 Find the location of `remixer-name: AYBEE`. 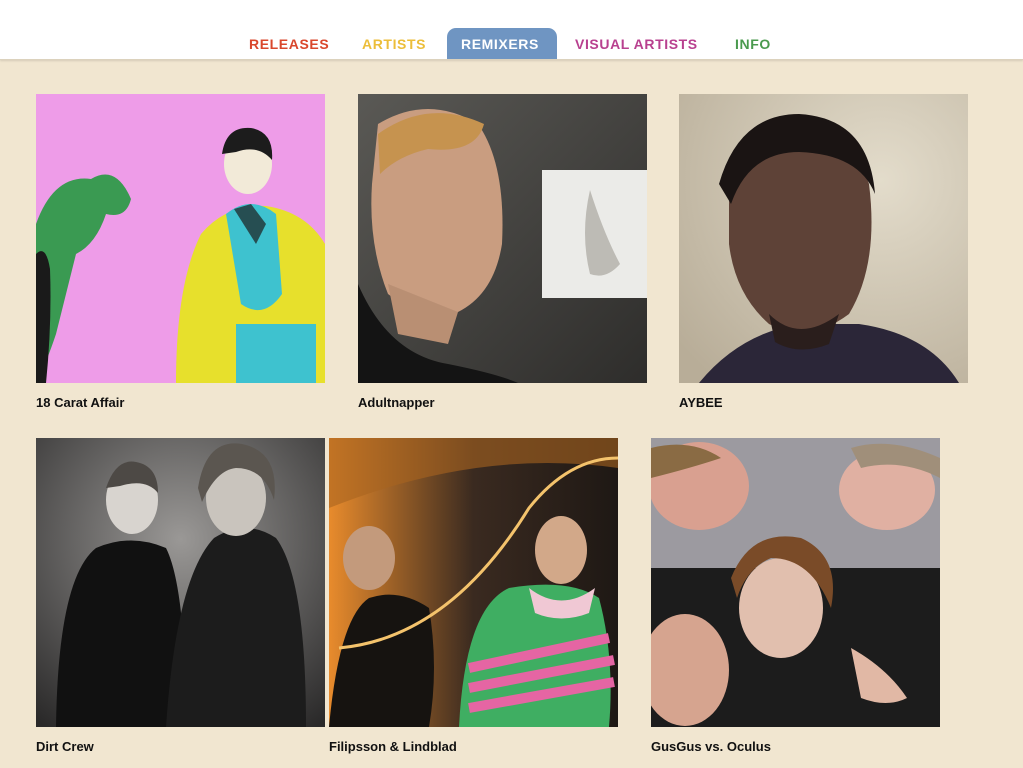

remixer-name: AYBEE is located at coordinates (701, 402).